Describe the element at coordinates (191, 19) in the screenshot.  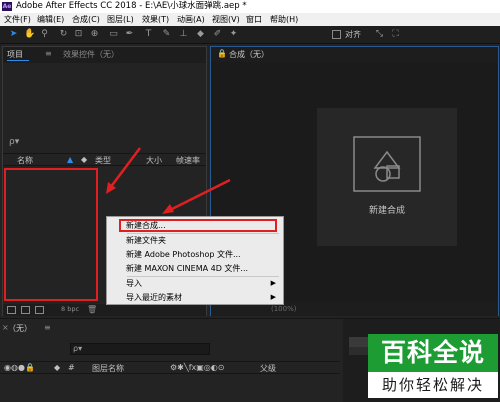
I see `menu-animation: 动画(A)` at that location.